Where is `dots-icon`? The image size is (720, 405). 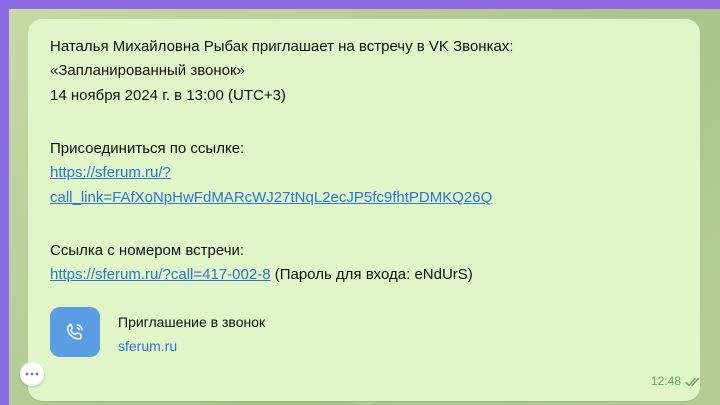 dots-icon is located at coordinates (32, 374).